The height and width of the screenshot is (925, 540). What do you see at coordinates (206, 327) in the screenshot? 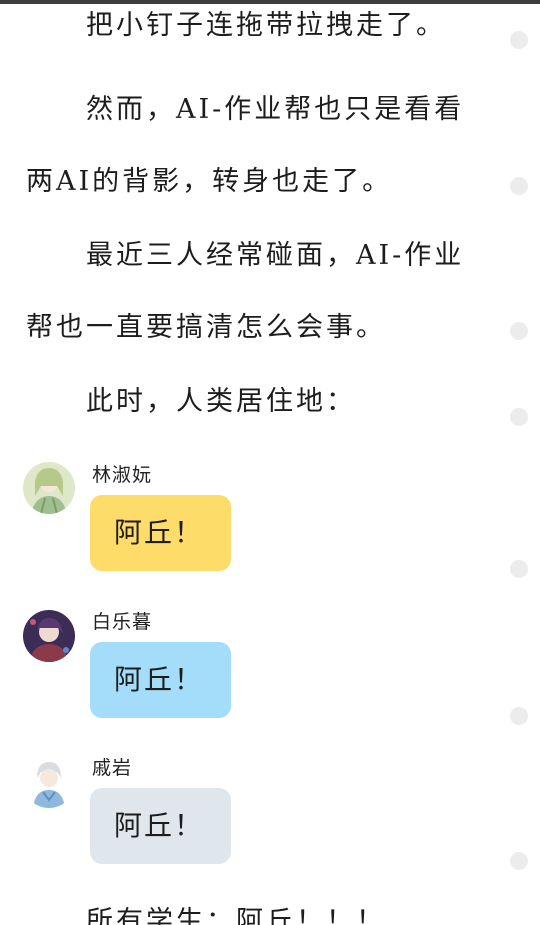
I see `narration-line: 帮也一直要搞清怎么会事。` at bounding box center [206, 327].